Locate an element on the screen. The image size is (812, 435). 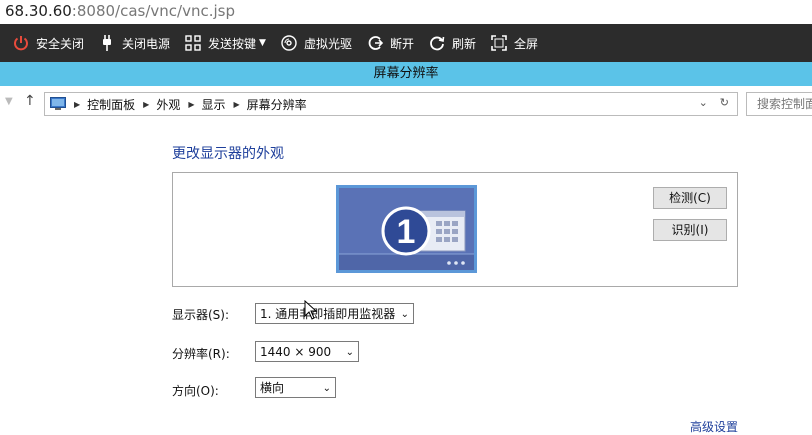
address-actions: ⌄ ↻ is located at coordinates (708, 102).